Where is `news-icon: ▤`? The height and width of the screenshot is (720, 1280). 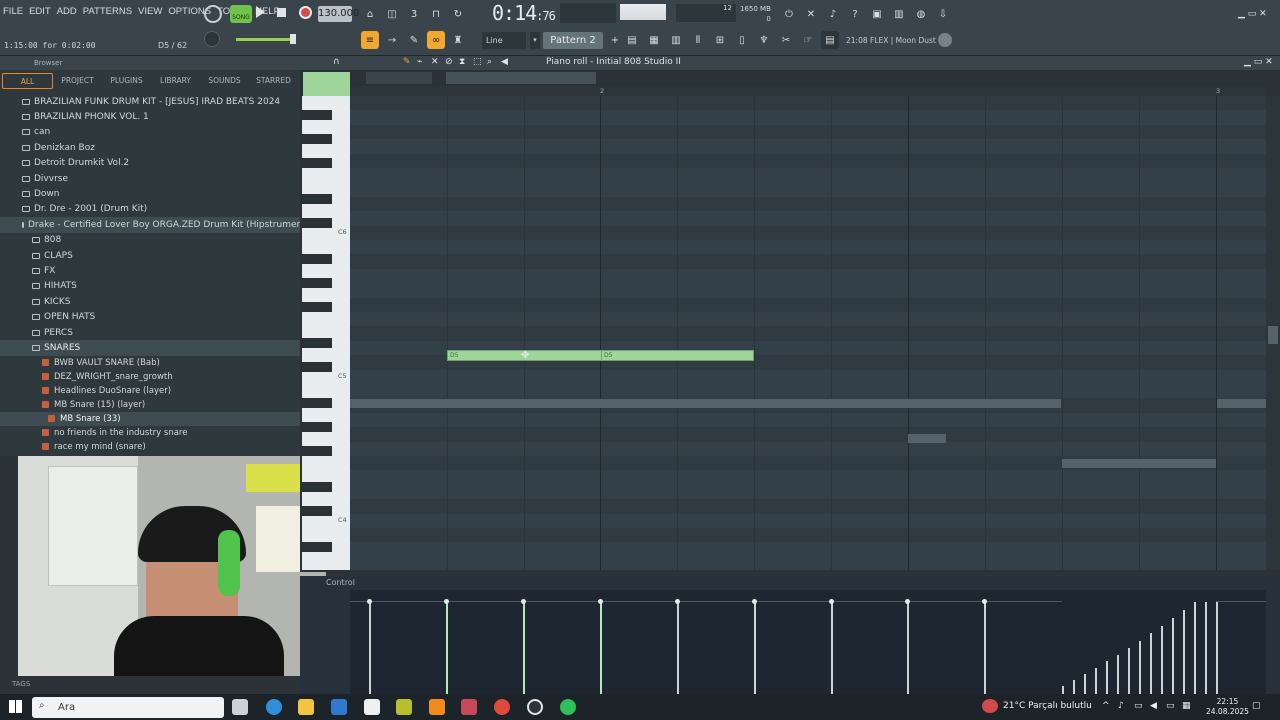
news-icon: ▤ is located at coordinates (830, 40).